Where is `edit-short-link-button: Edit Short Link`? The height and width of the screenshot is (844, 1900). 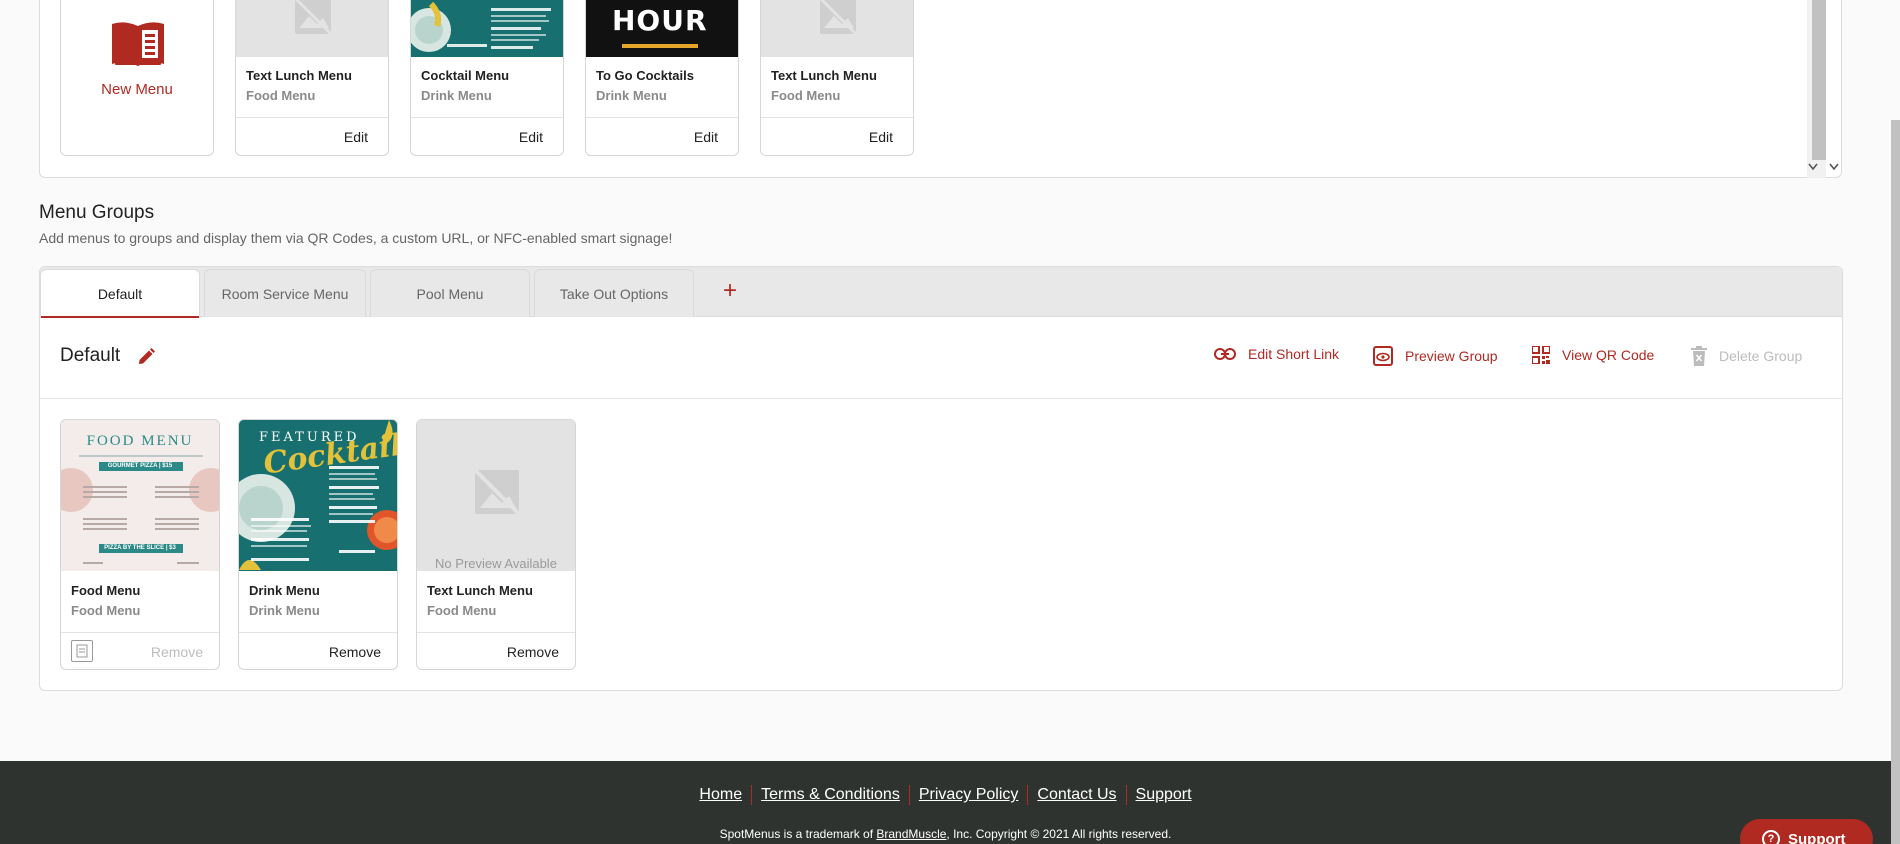 edit-short-link-button: Edit Short Link is located at coordinates (1276, 354).